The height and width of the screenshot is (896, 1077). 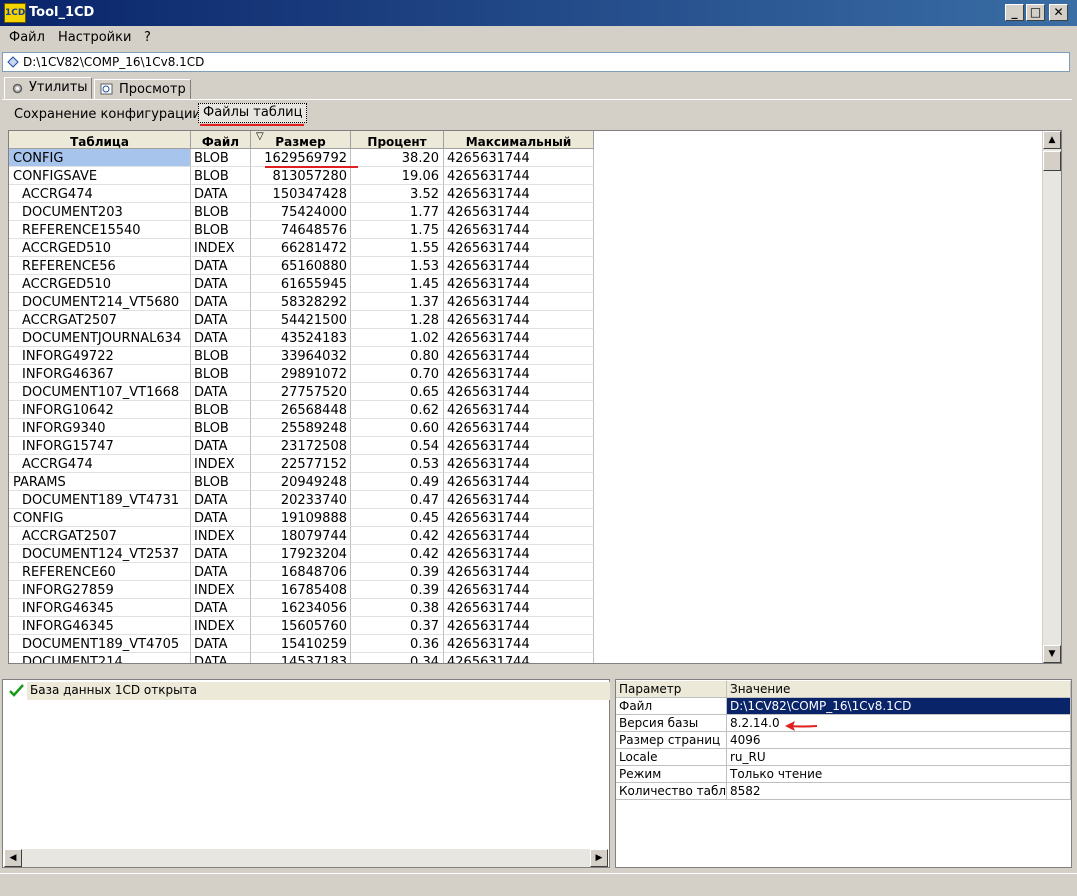 What do you see at coordinates (301, 536) in the screenshot?
I see `table-row: ACCRGAT2507 INDEX 18079744 0.42 4265631744` at bounding box center [301, 536].